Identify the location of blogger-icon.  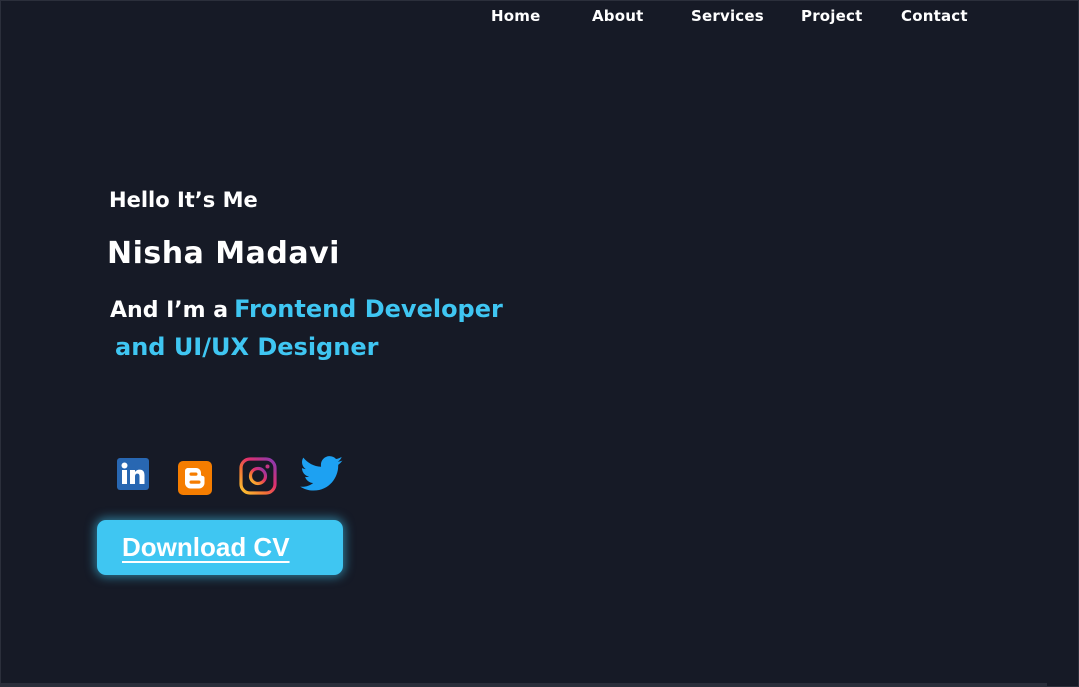
(195, 478).